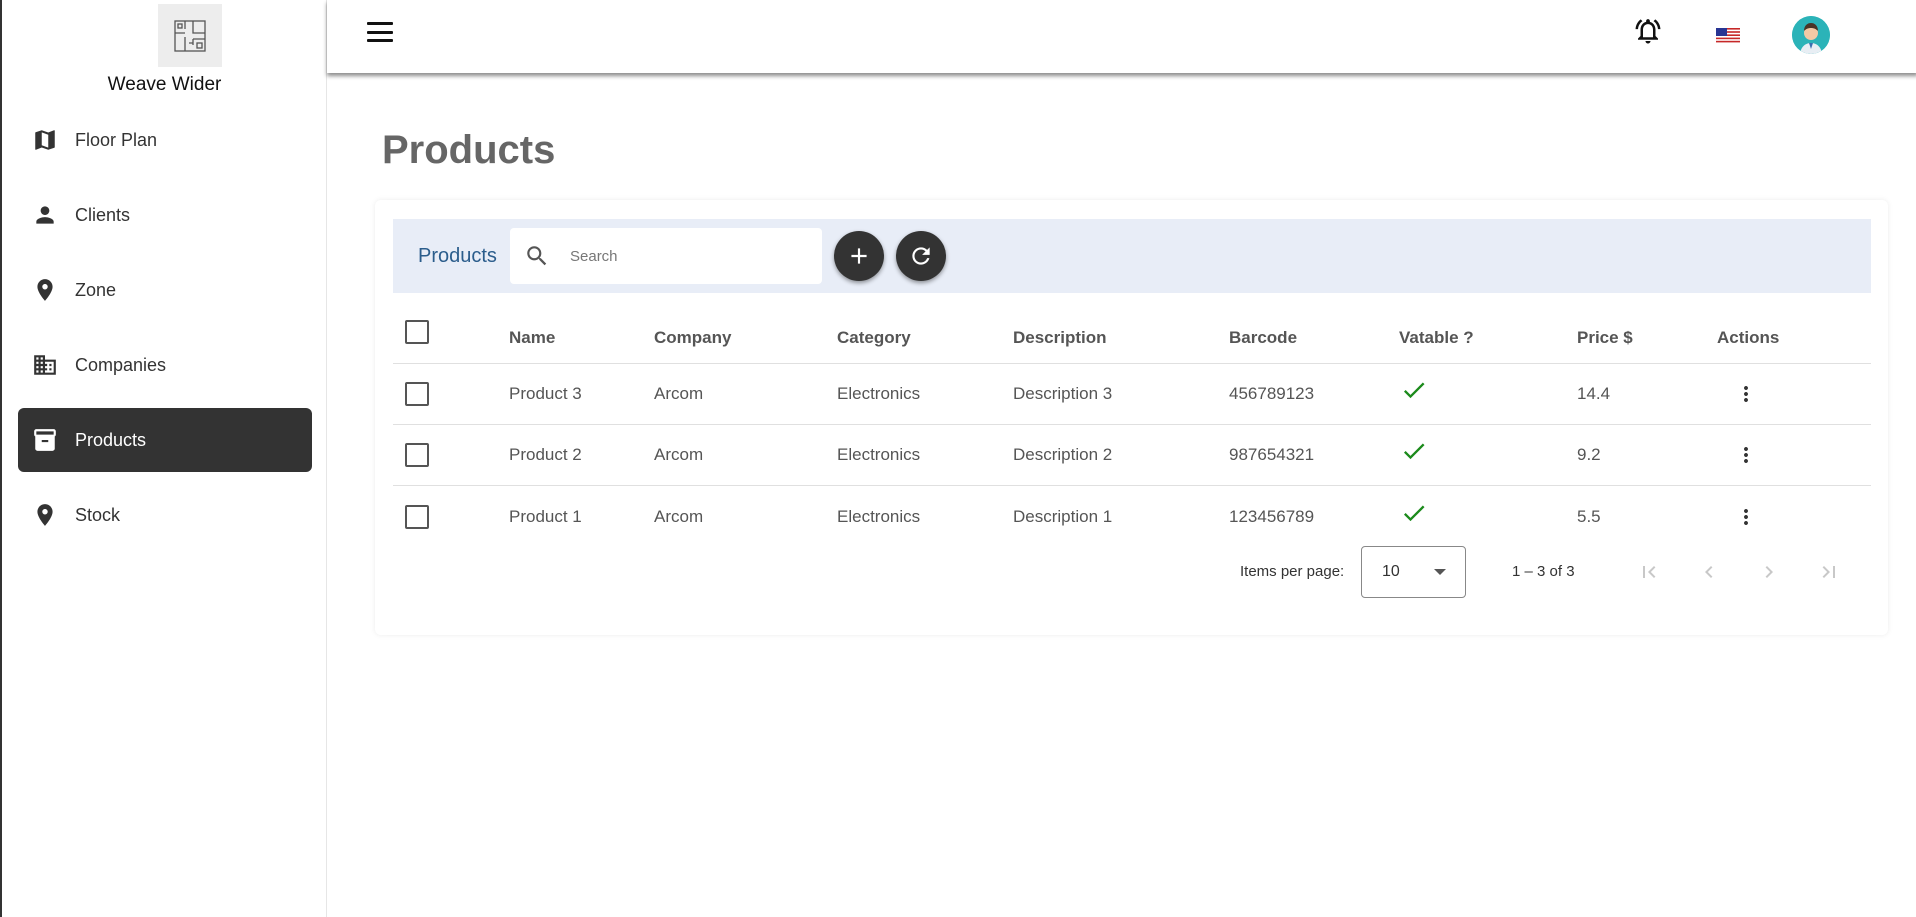  I want to click on cell-name: Product 1, so click(545, 516).